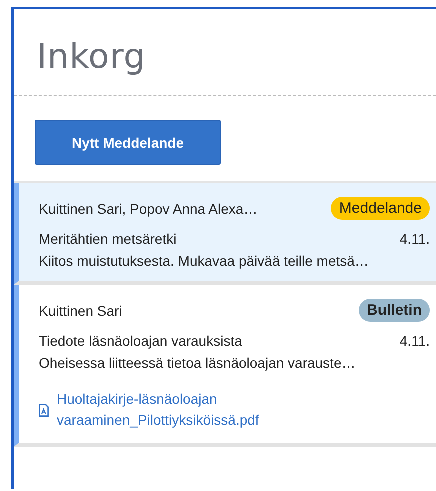 This screenshot has width=436, height=491. What do you see at coordinates (380, 208) in the screenshot?
I see `message-type-badge: Meddelande` at bounding box center [380, 208].